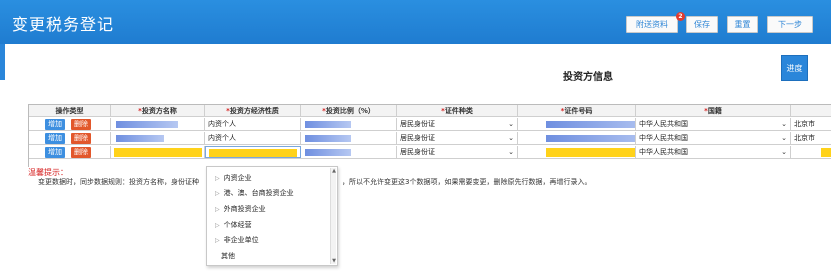 The height and width of the screenshot is (272, 831). Describe the element at coordinates (467, 182) in the screenshot. I see `tips-text-end: ，所以不允许变更这3个数据项，如果需要变更，删除原先行数据，再增行录入。` at that location.